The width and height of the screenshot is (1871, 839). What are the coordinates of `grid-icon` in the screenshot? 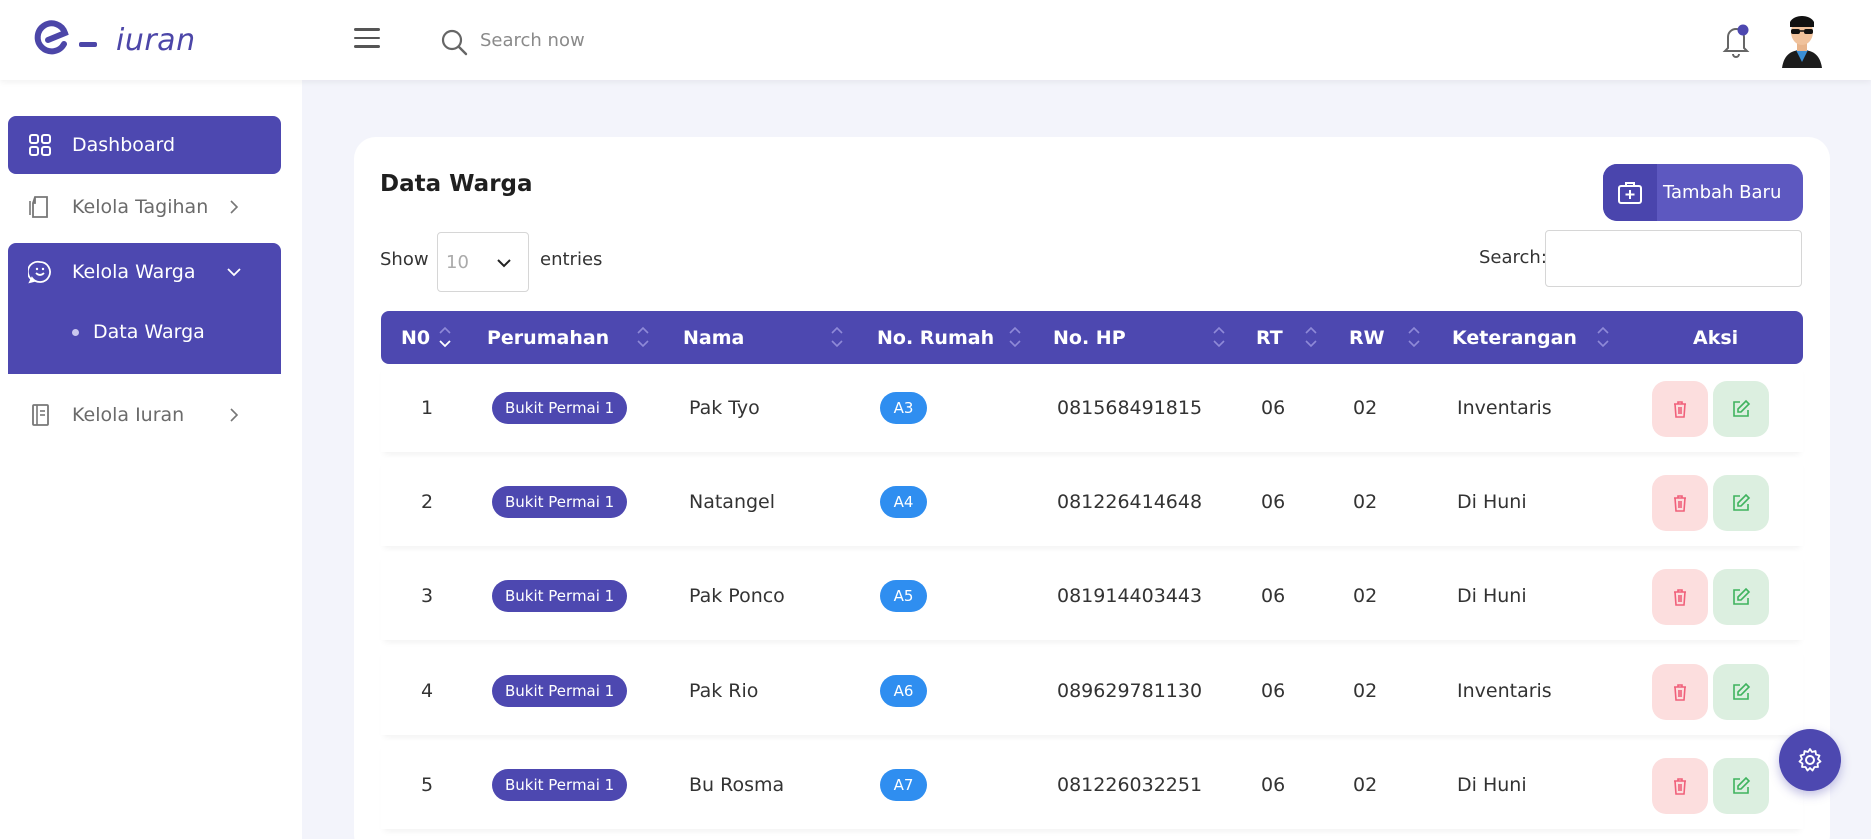 It's located at (40, 145).